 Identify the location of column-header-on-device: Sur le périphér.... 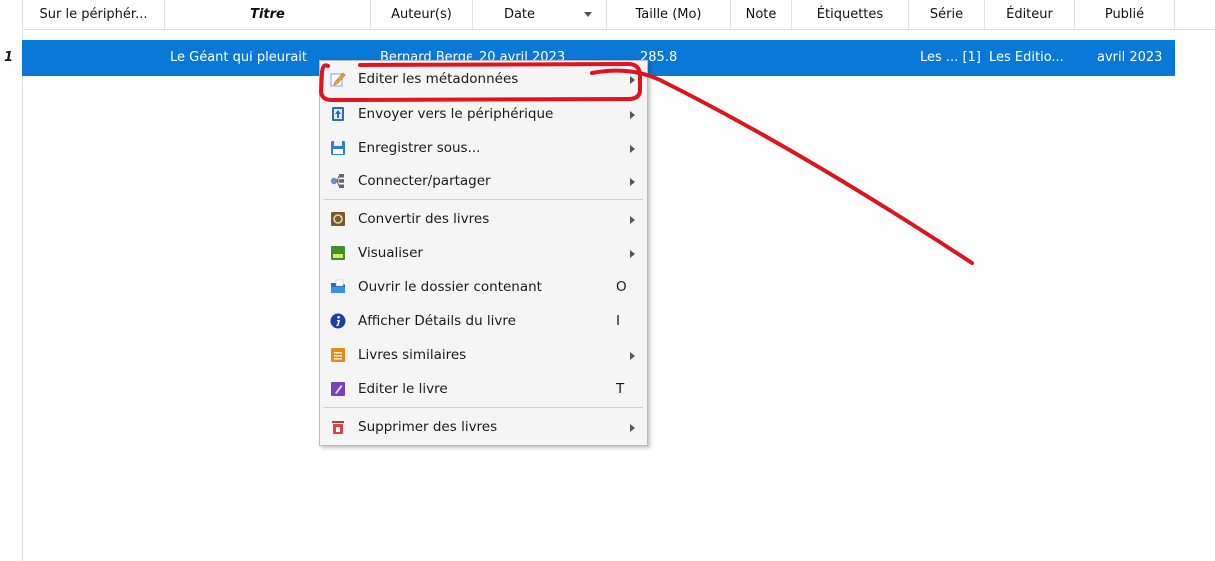
(93, 14).